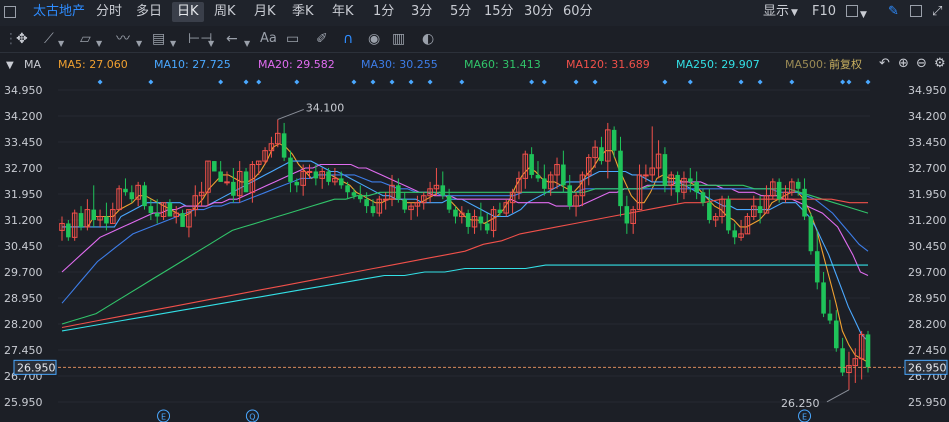 The image size is (949, 422). I want to click on pen-icon: ✎, so click(893, 12).